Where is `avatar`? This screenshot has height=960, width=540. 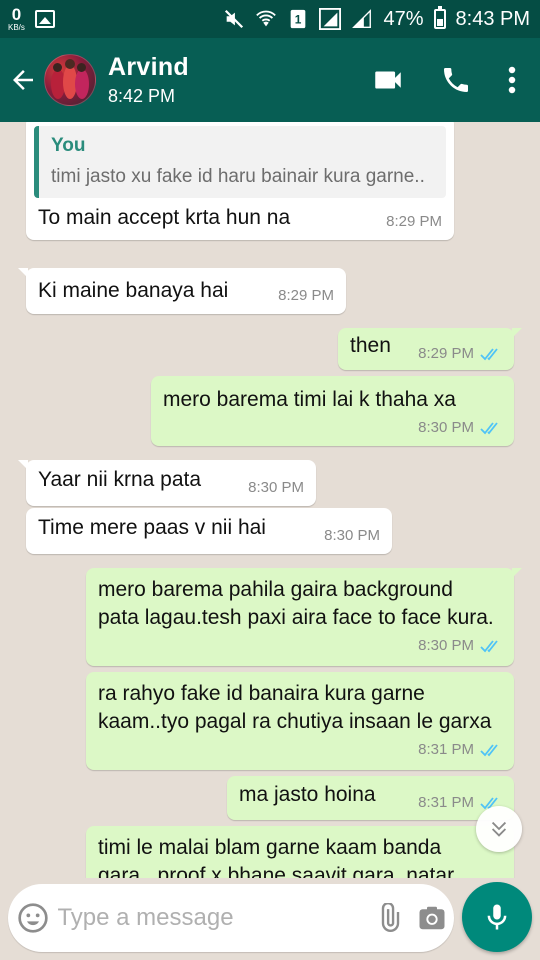
avatar is located at coordinates (70, 80).